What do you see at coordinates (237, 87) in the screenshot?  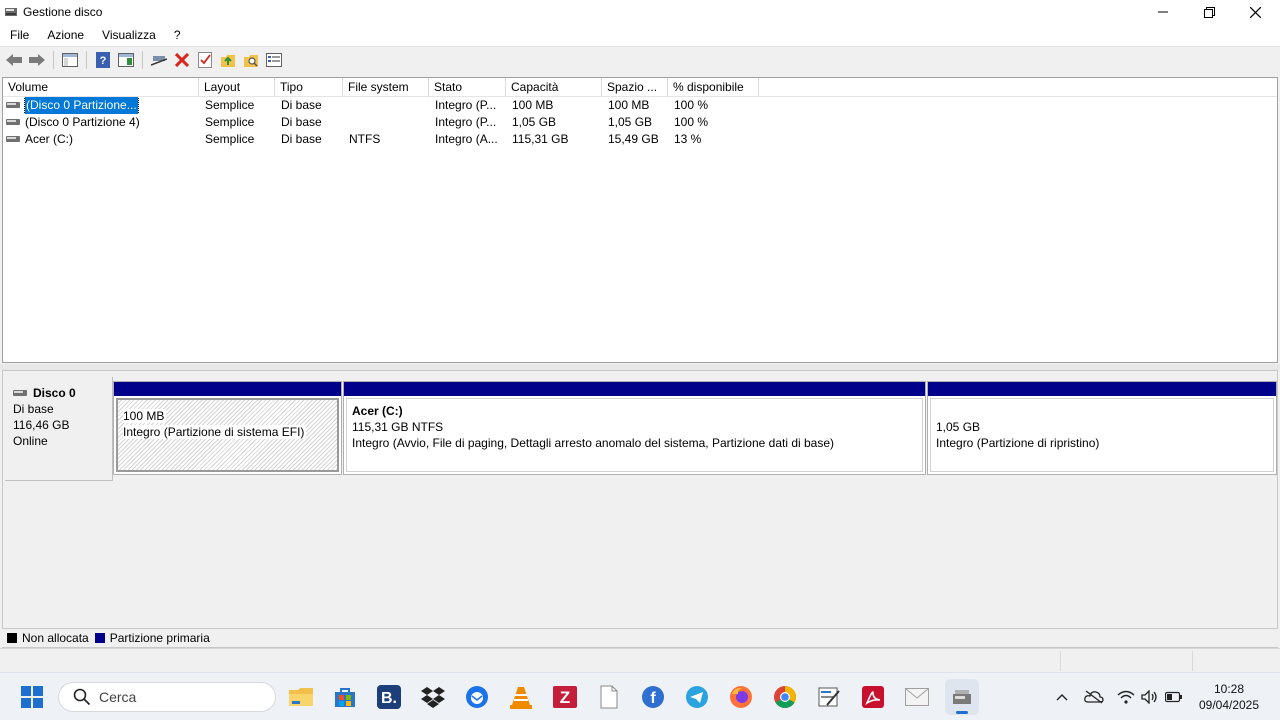 I see `column-header-layout: Layout` at bounding box center [237, 87].